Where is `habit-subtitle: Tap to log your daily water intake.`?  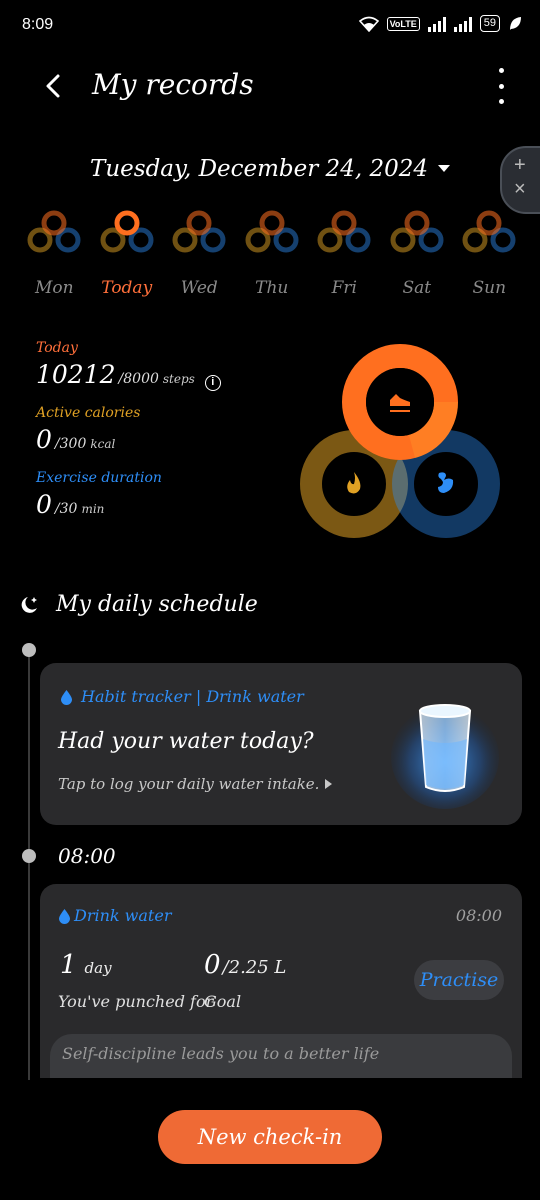 habit-subtitle: Tap to log your daily water intake. is located at coordinates (195, 784).